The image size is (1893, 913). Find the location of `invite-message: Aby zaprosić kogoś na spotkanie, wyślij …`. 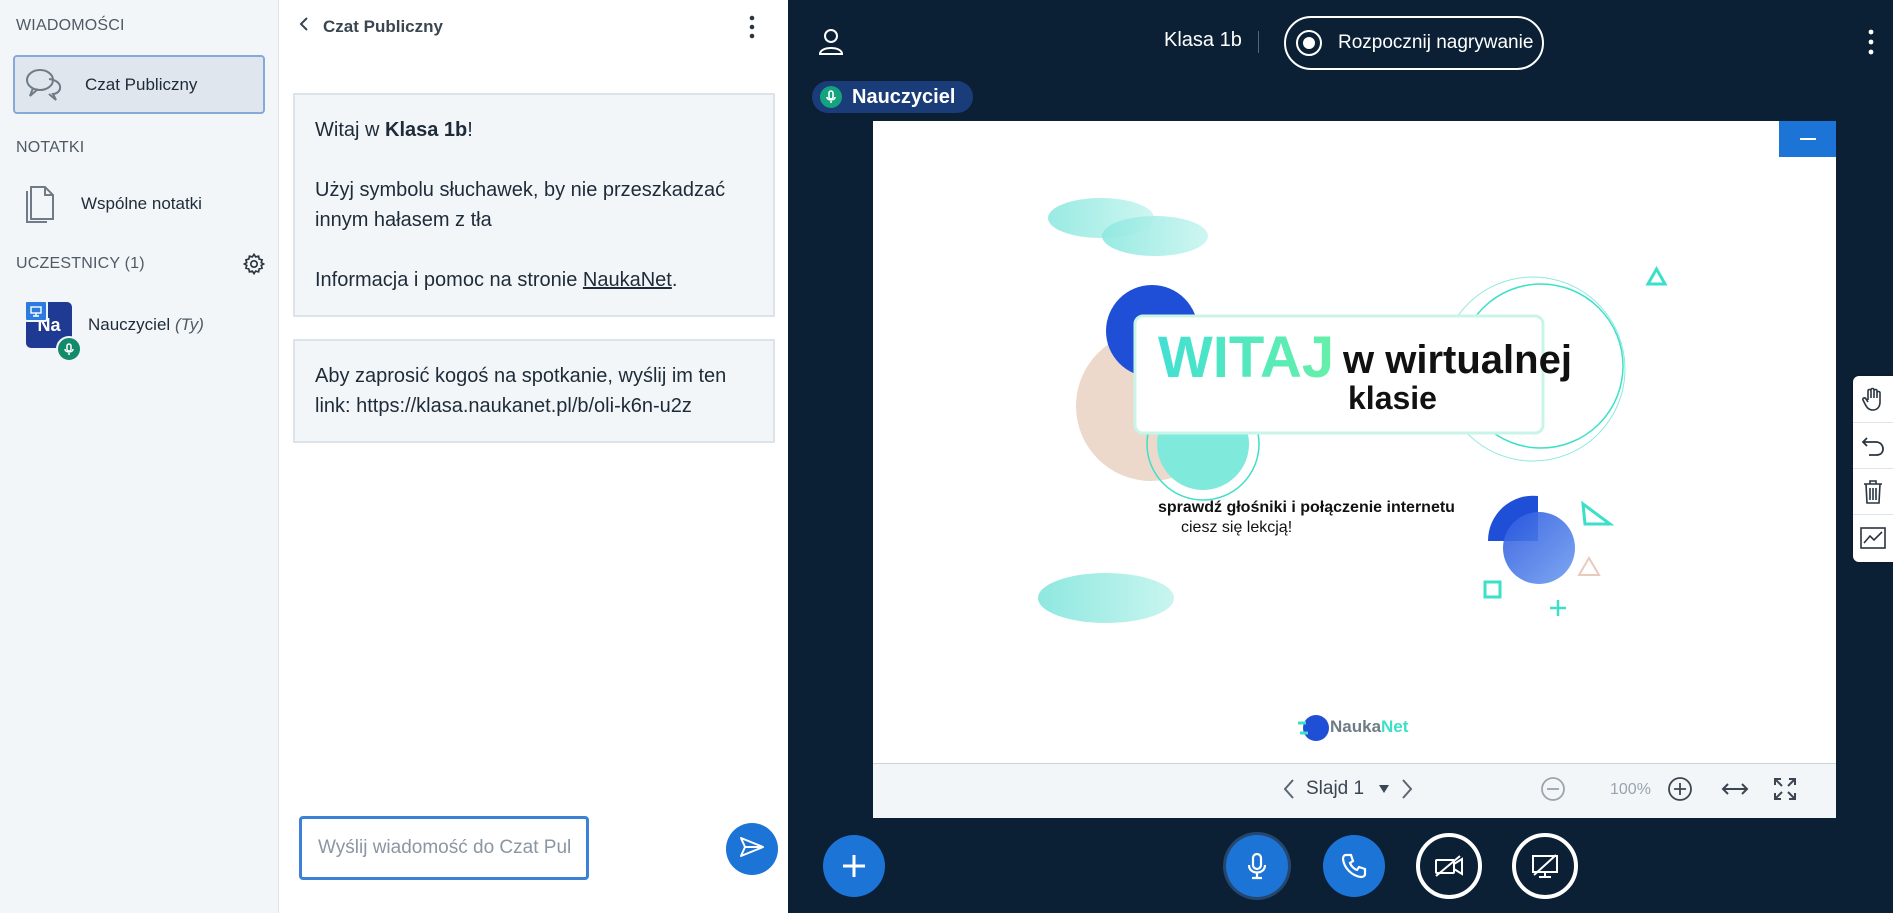

invite-message: Aby zaprosić kogoś na spotkanie, wyślij … is located at coordinates (534, 391).